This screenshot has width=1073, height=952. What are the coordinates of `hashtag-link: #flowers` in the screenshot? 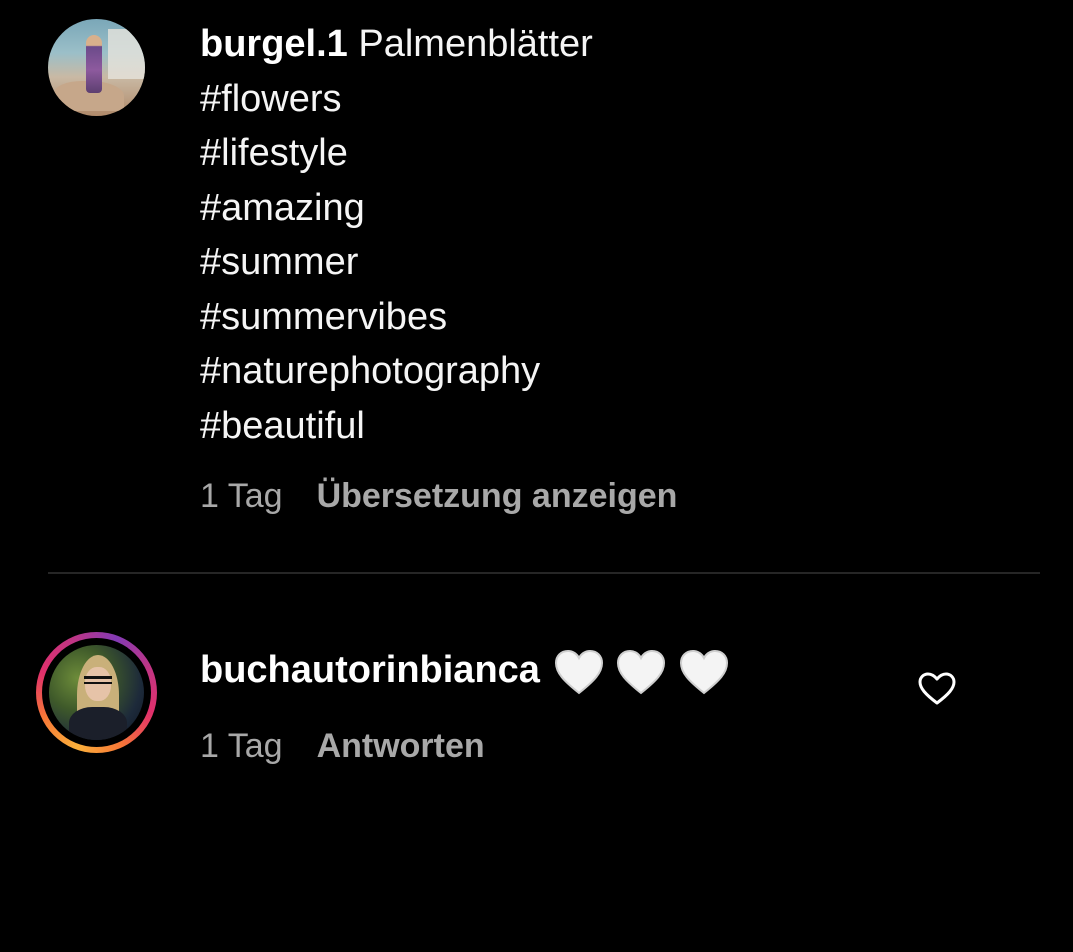 It's located at (271, 99).